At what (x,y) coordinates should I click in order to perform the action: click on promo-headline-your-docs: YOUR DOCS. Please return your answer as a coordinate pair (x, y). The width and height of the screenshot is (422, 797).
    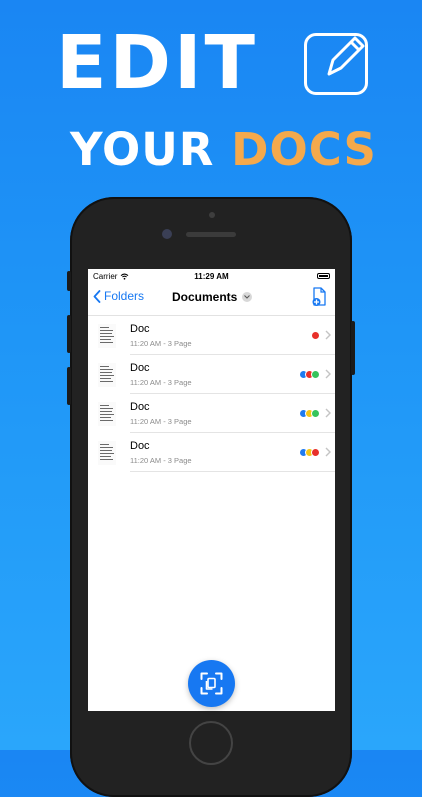
    Looking at the image, I should click on (223, 150).